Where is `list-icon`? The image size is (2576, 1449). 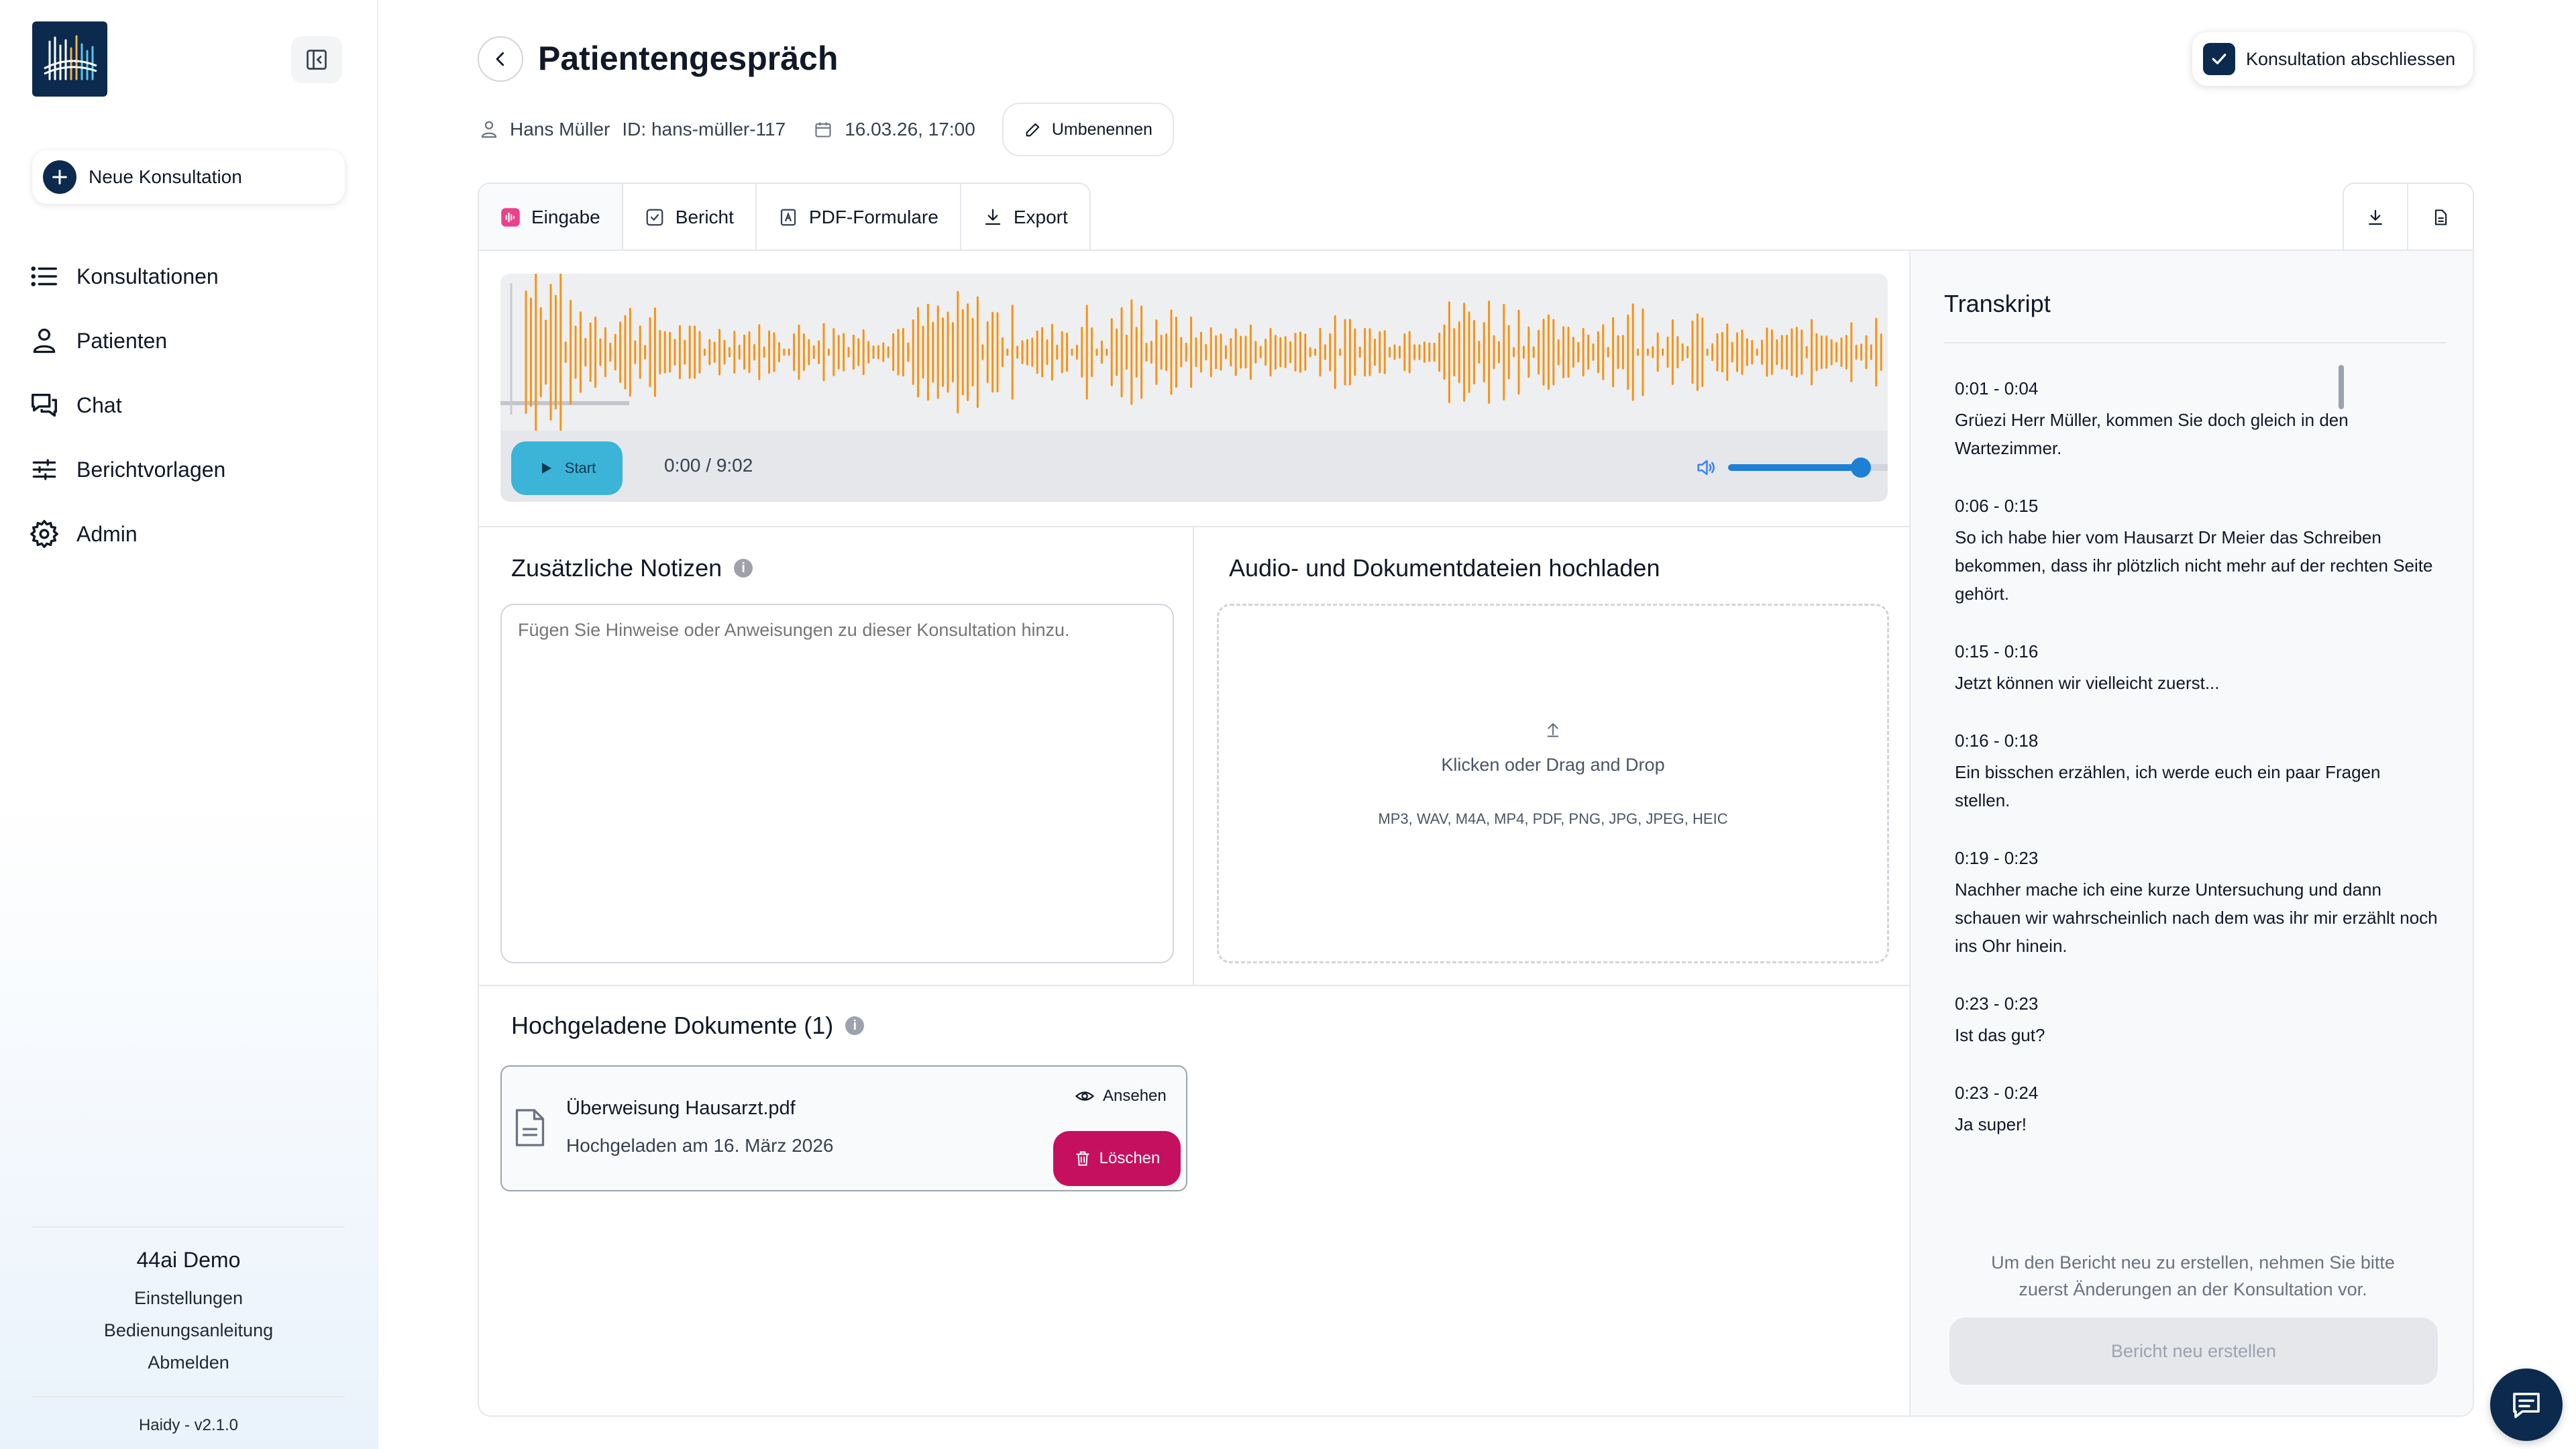 list-icon is located at coordinates (44, 276).